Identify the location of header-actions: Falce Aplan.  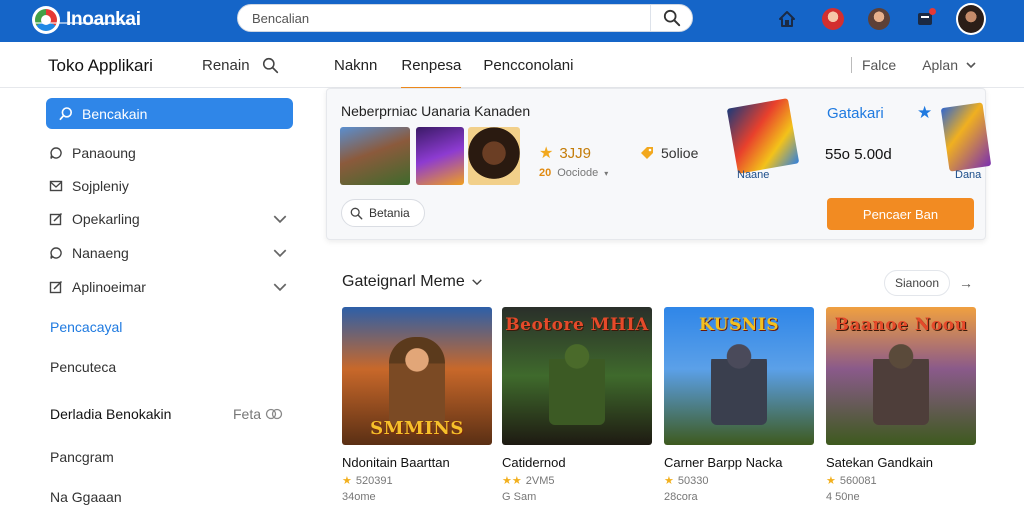
(914, 65).